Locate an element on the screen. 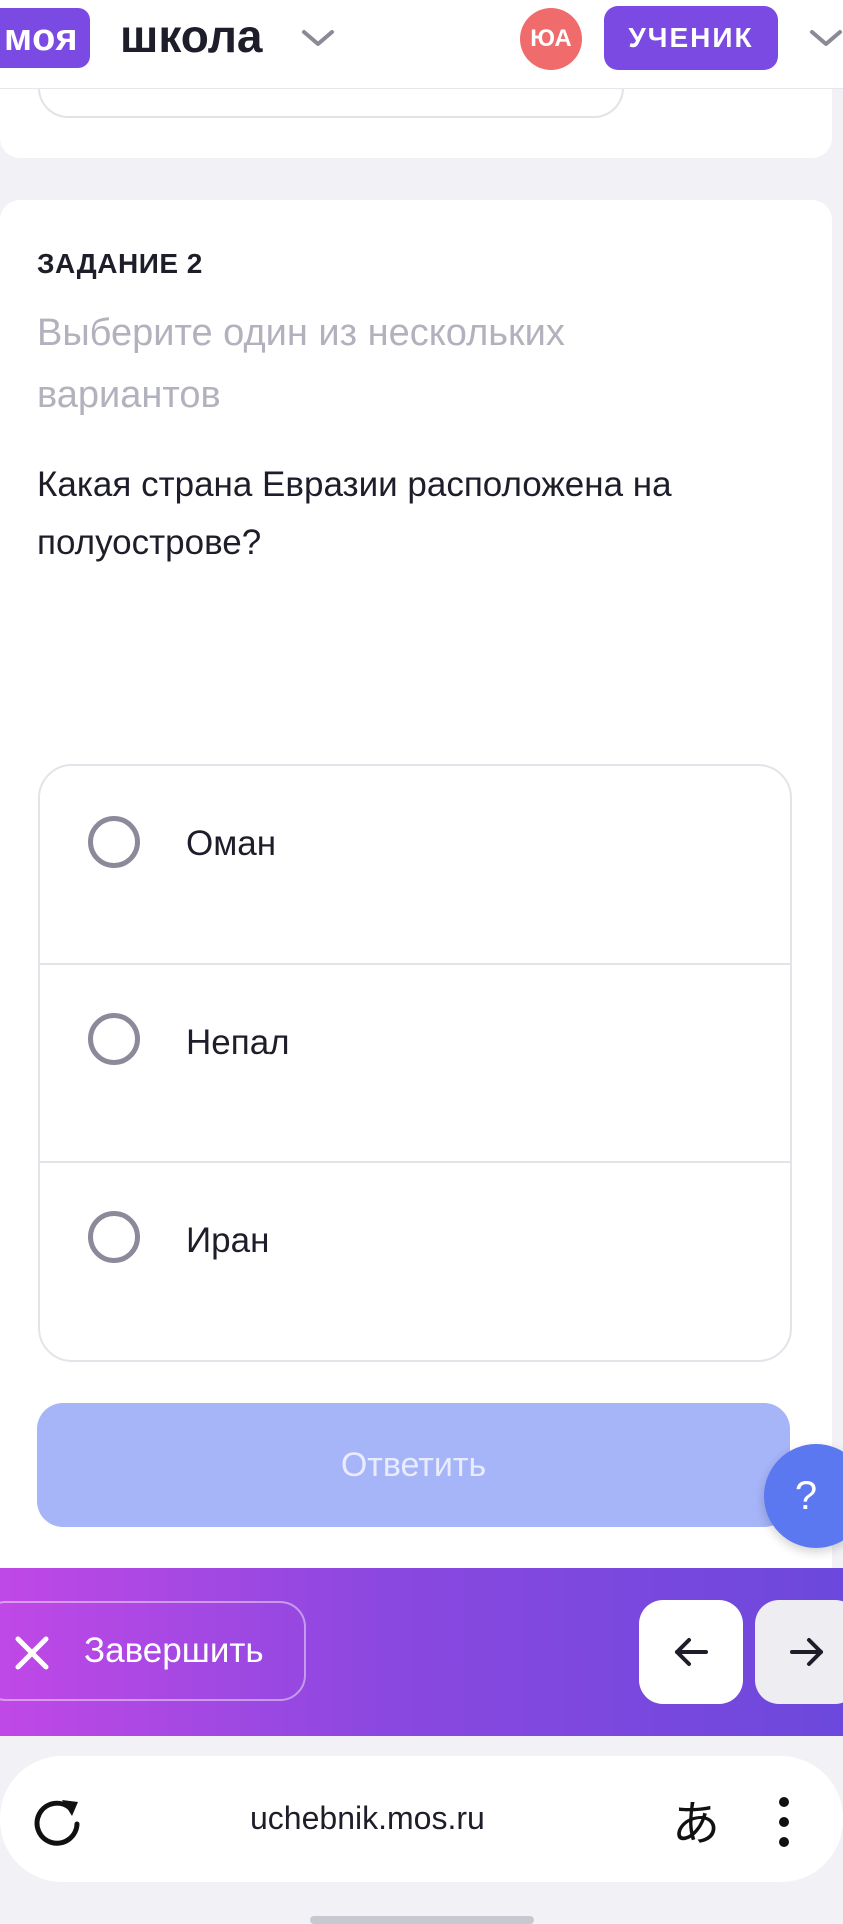 The width and height of the screenshot is (843, 1924). answer-option: Непал is located at coordinates (415, 1062).